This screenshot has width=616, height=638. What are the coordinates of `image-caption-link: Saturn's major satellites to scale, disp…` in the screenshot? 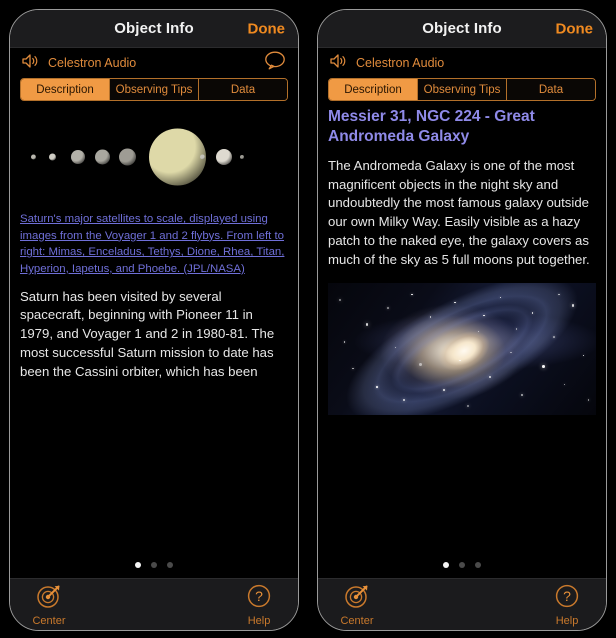 It's located at (154, 244).